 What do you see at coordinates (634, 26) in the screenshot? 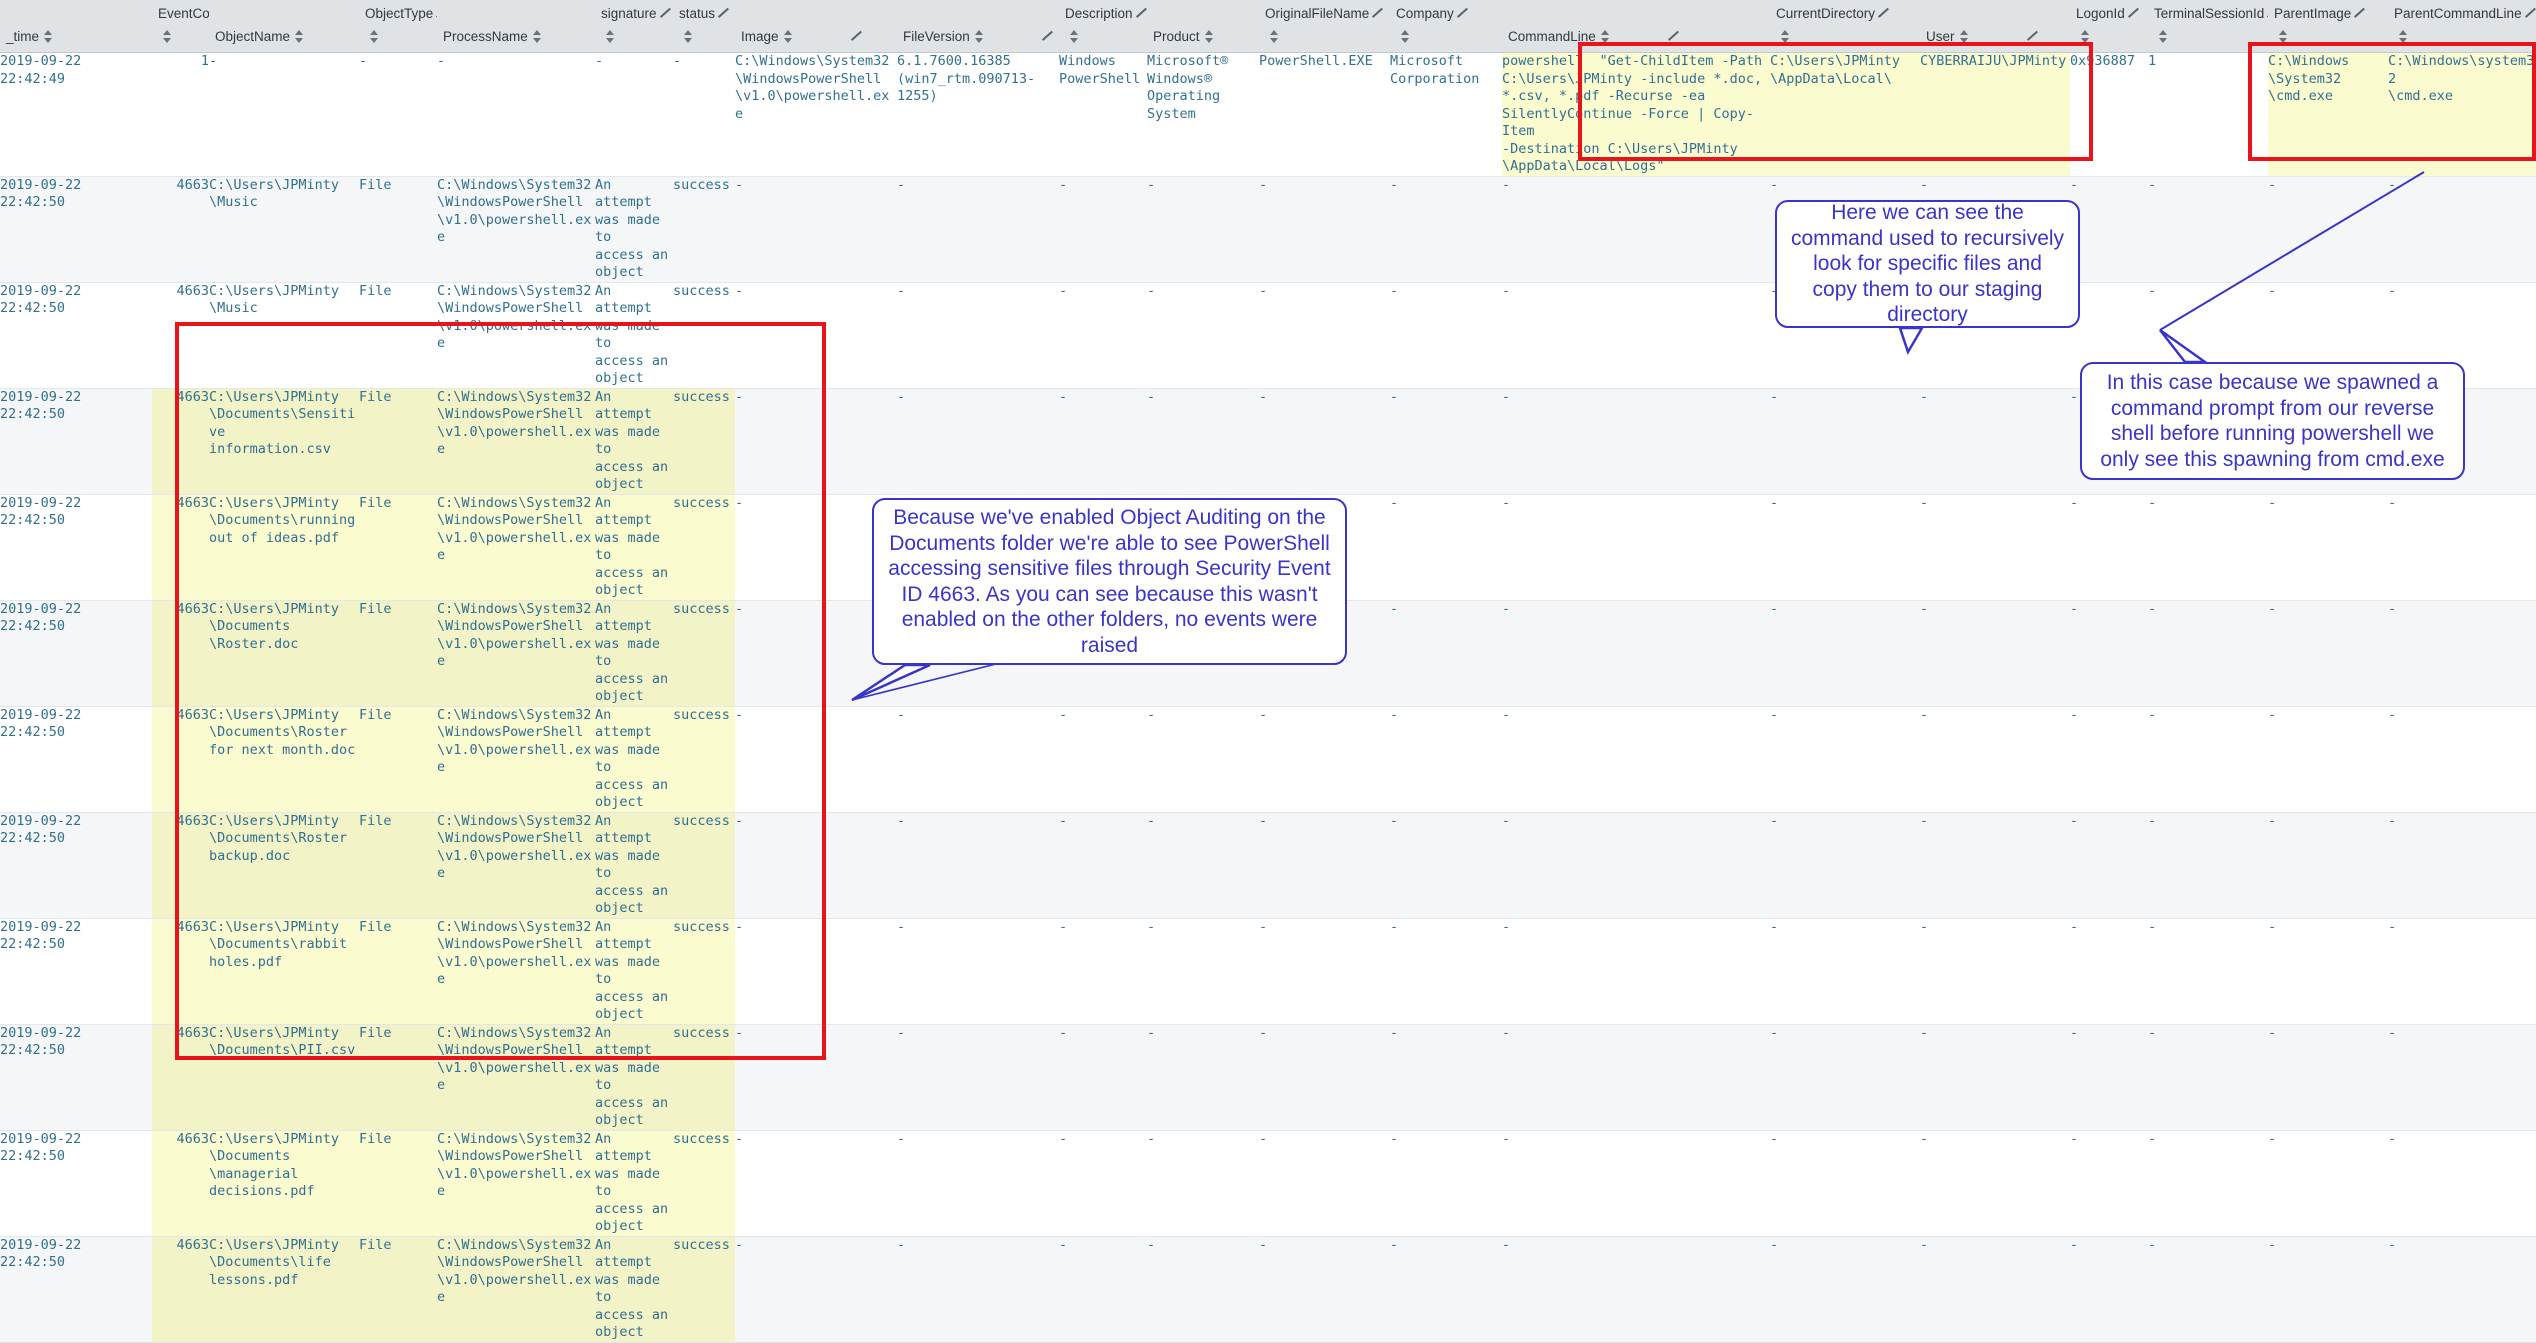
I see `column-header-signature: signature` at bounding box center [634, 26].